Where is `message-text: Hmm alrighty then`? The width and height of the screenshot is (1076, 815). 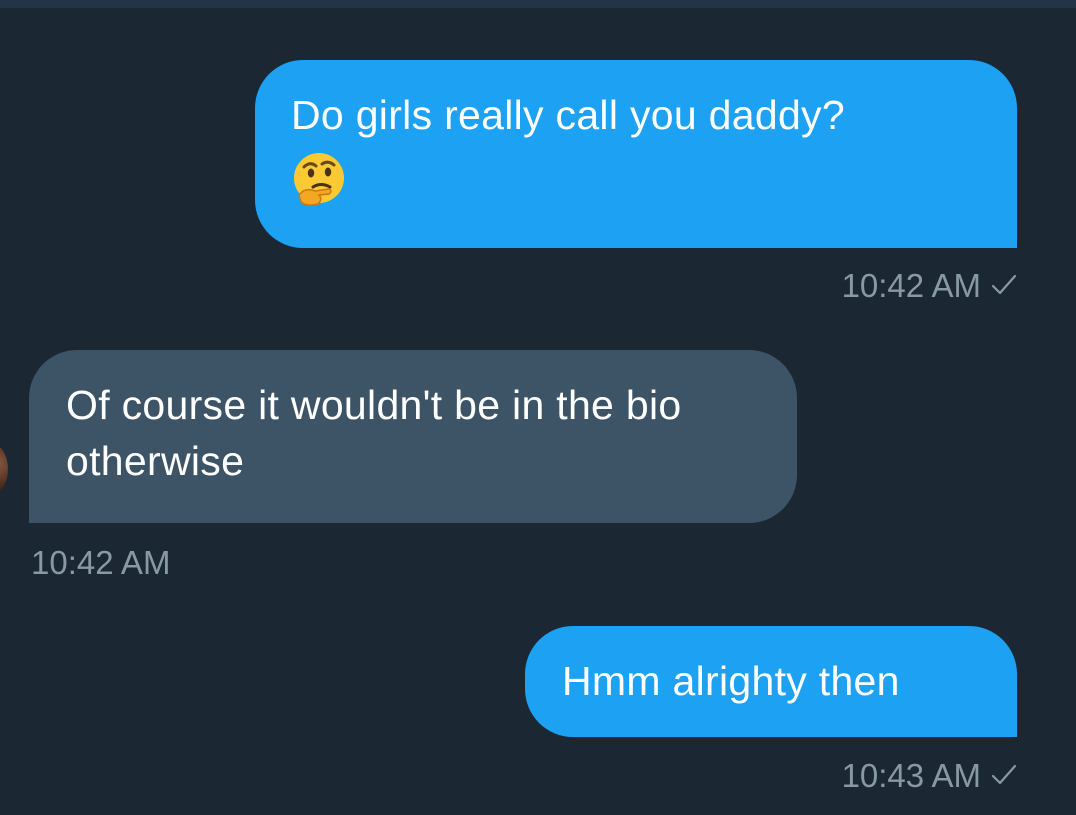
message-text: Hmm alrighty then is located at coordinates (731, 681).